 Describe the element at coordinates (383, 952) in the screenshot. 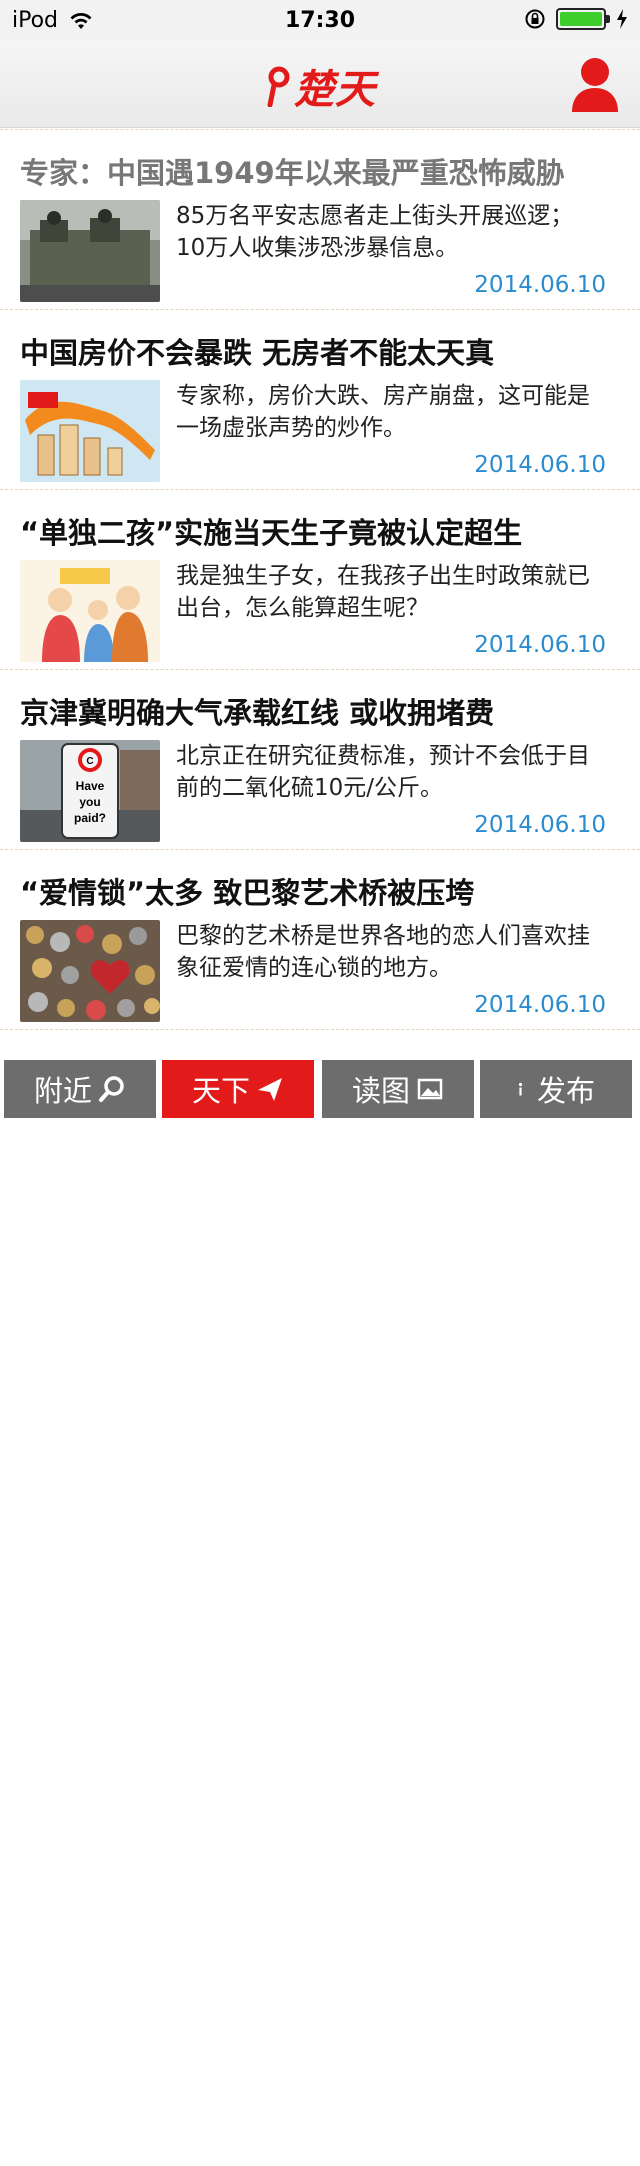

I see `news-summary: 巴黎的艺术桥是世界各地的恋人们喜欢挂象征爱情的连心锁的地方。` at that location.